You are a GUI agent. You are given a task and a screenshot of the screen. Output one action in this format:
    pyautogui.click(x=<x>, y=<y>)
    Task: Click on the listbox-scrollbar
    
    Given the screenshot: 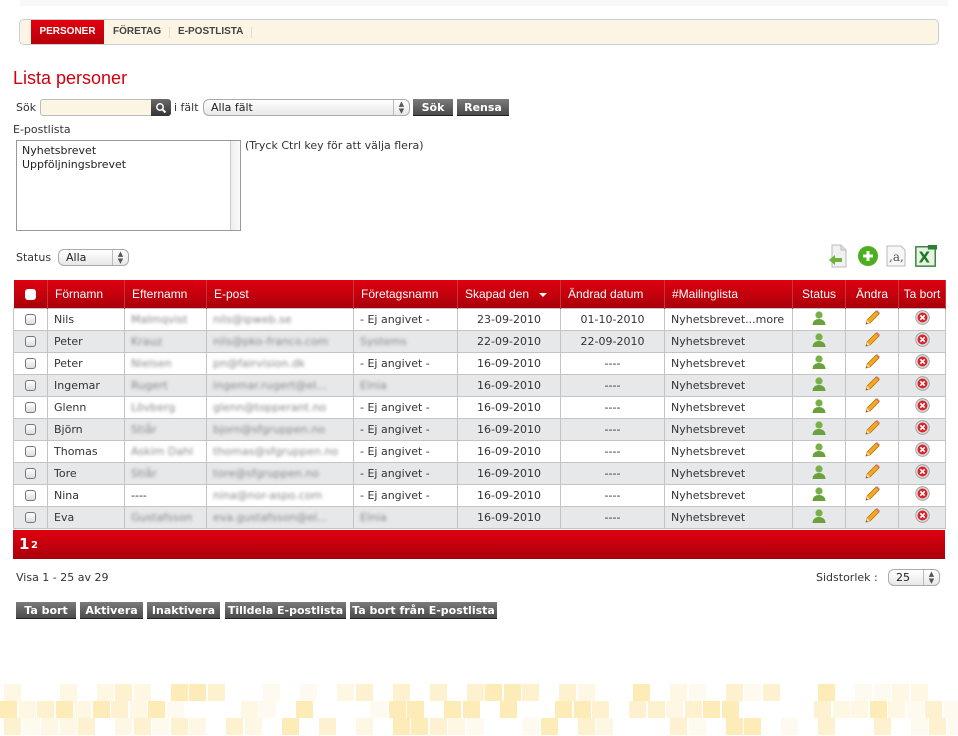 What is the action you would take?
    pyautogui.click(x=235, y=185)
    